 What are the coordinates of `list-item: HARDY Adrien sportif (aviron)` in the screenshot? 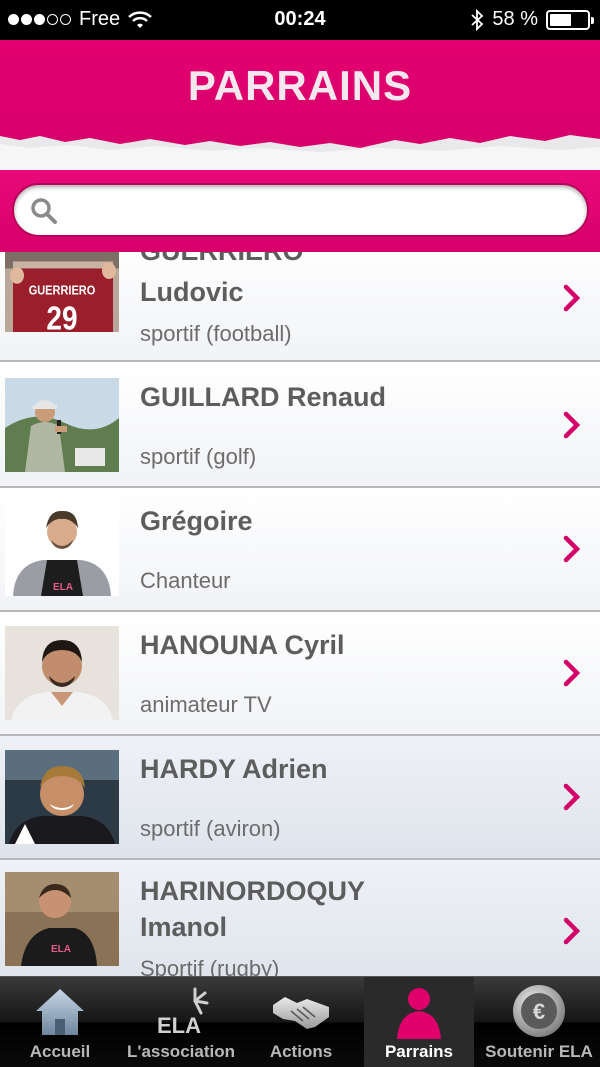 It's located at (300, 798).